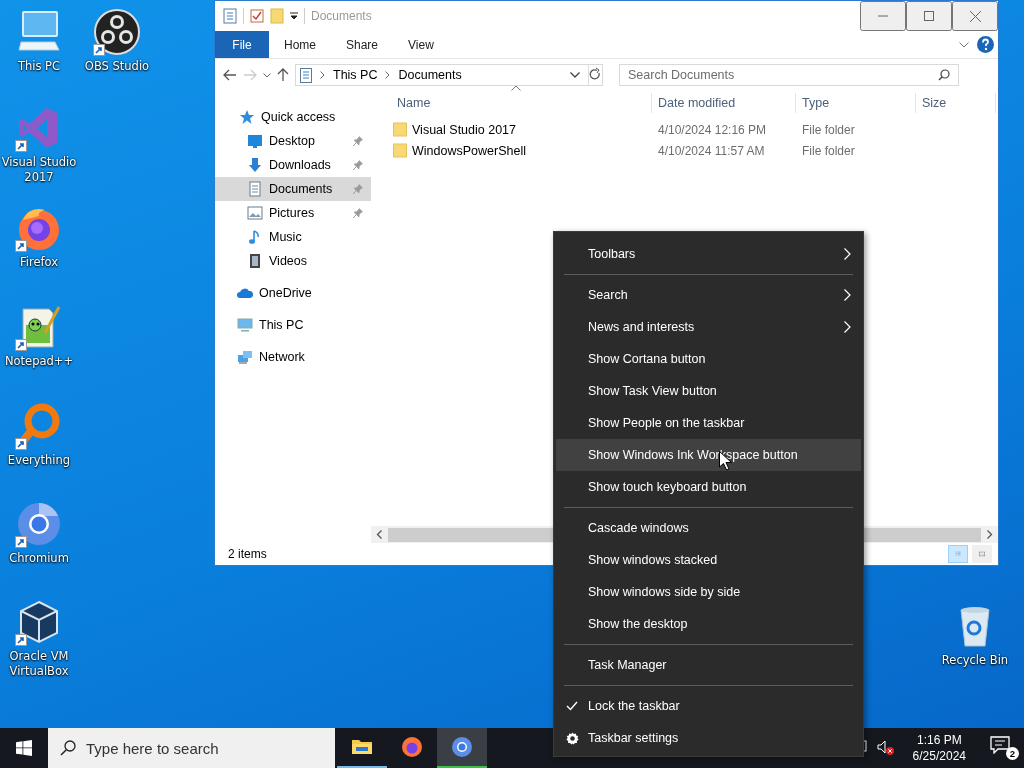 Image resolution: width=1024 pixels, height=768 pixels. I want to click on item-count: 2 items, so click(247, 554).